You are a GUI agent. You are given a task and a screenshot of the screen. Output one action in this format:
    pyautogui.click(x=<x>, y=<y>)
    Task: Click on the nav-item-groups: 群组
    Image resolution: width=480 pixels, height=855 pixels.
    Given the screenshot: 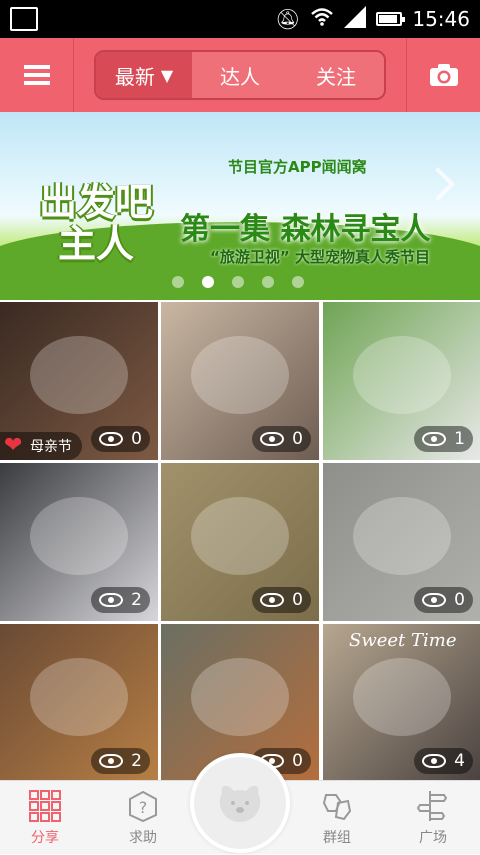 What is the action you would take?
    pyautogui.click(x=337, y=818)
    